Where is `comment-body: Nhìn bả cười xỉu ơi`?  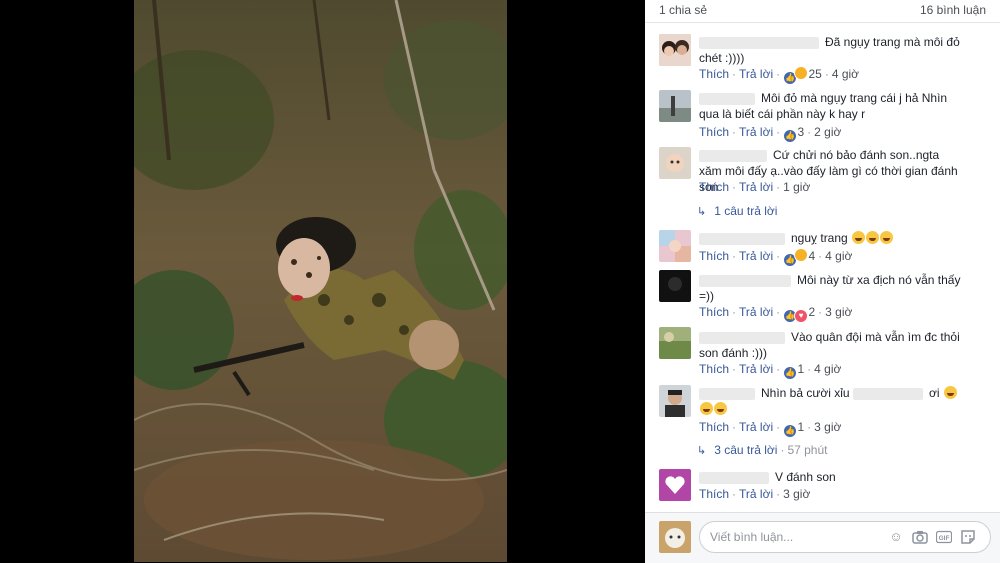 comment-body: Nhìn bả cười xỉu ơi is located at coordinates (830, 401).